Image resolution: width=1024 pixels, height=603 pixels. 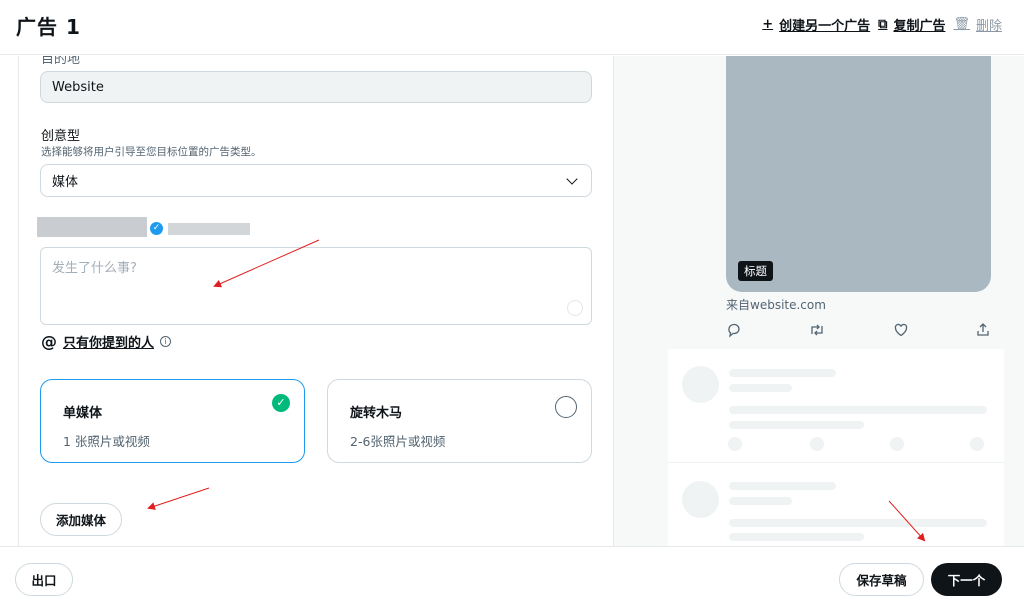 What do you see at coordinates (44, 579) in the screenshot?
I see `exit-button: 出口` at bounding box center [44, 579].